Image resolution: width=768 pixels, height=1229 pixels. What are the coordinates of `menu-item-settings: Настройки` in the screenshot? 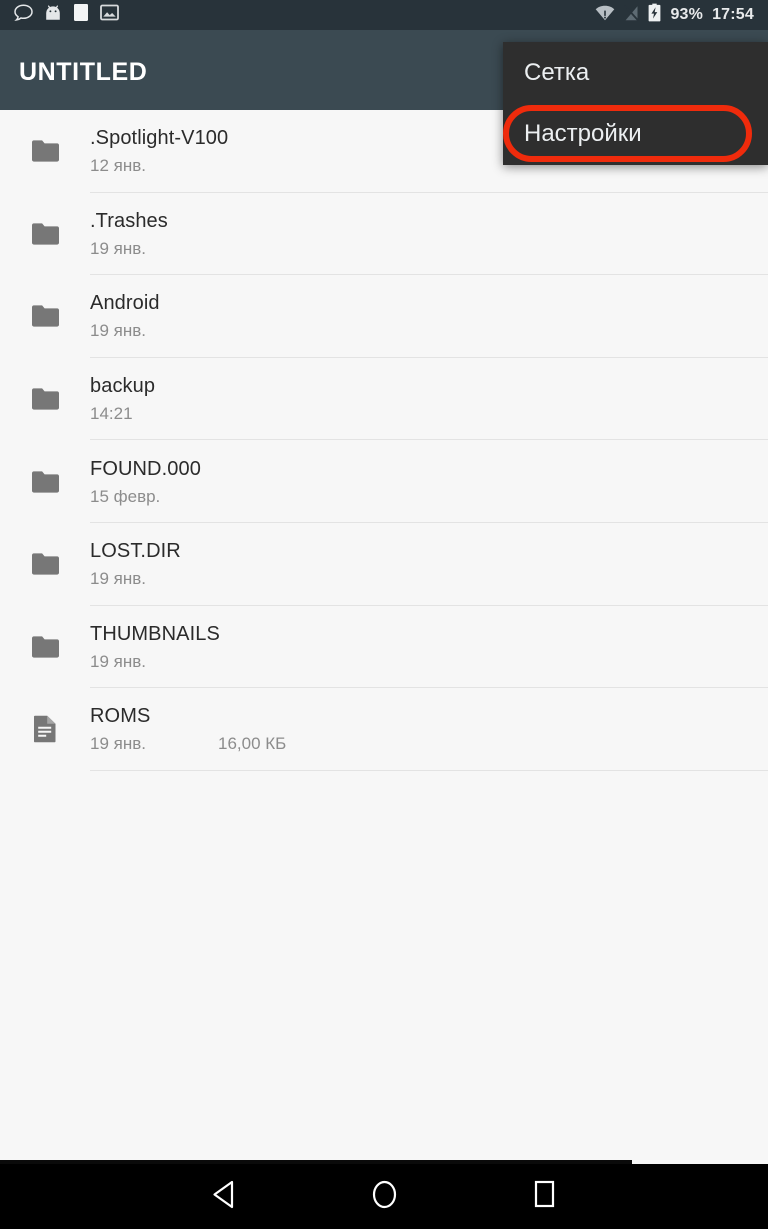 It's located at (635, 133).